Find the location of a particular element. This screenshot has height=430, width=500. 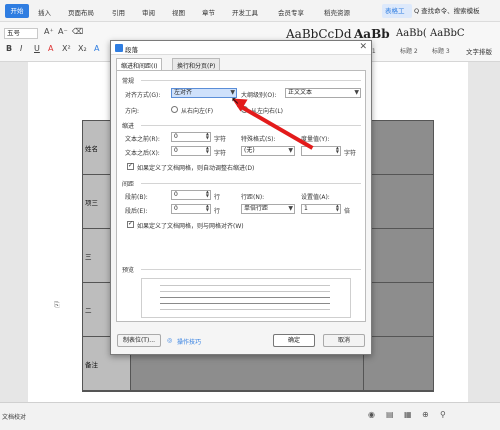

grow-font-icon: A⁺ is located at coordinates (49, 31).